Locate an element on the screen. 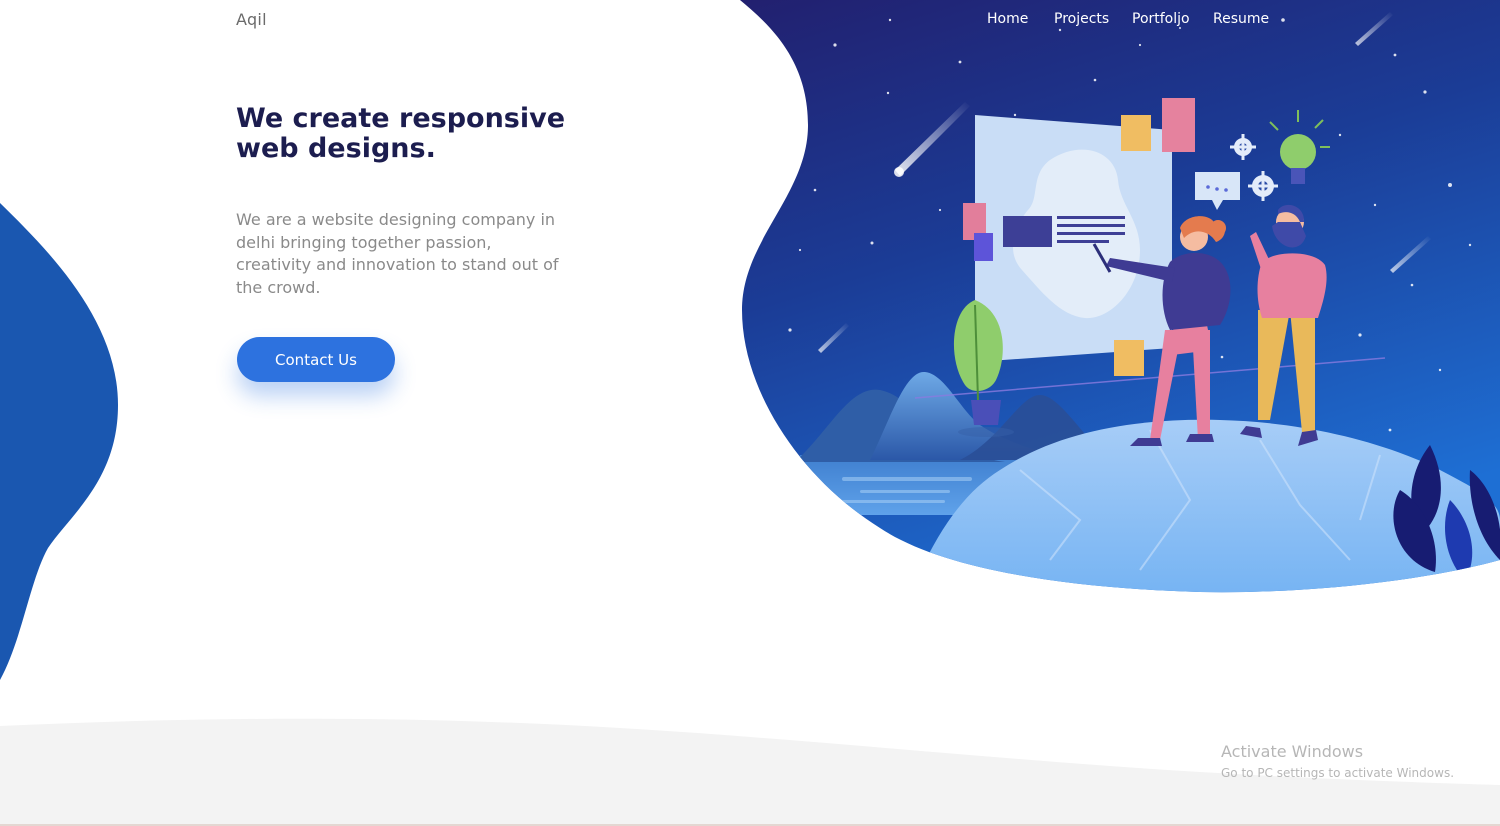 The height and width of the screenshot is (826, 1500). activate-windows-subtitle: Go to PC settings to activate Windows. is located at coordinates (1338, 773).